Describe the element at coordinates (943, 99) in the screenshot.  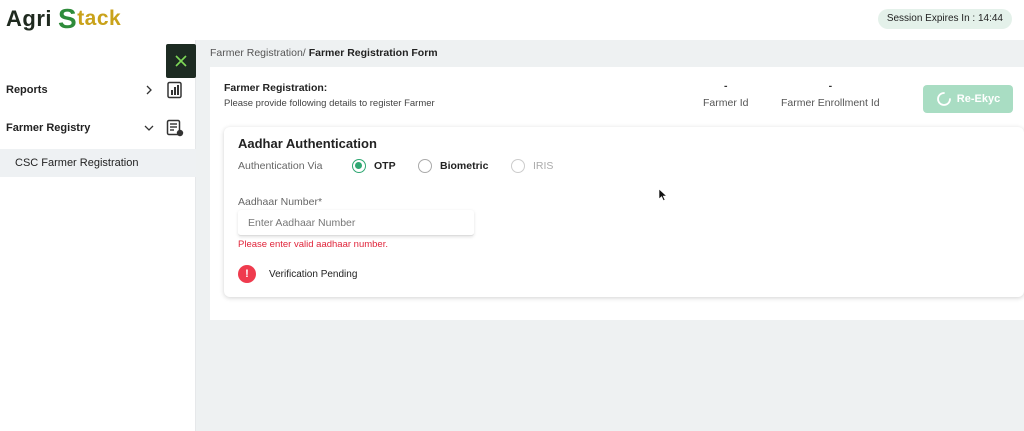
I see `refresh-spinner-icon` at that location.